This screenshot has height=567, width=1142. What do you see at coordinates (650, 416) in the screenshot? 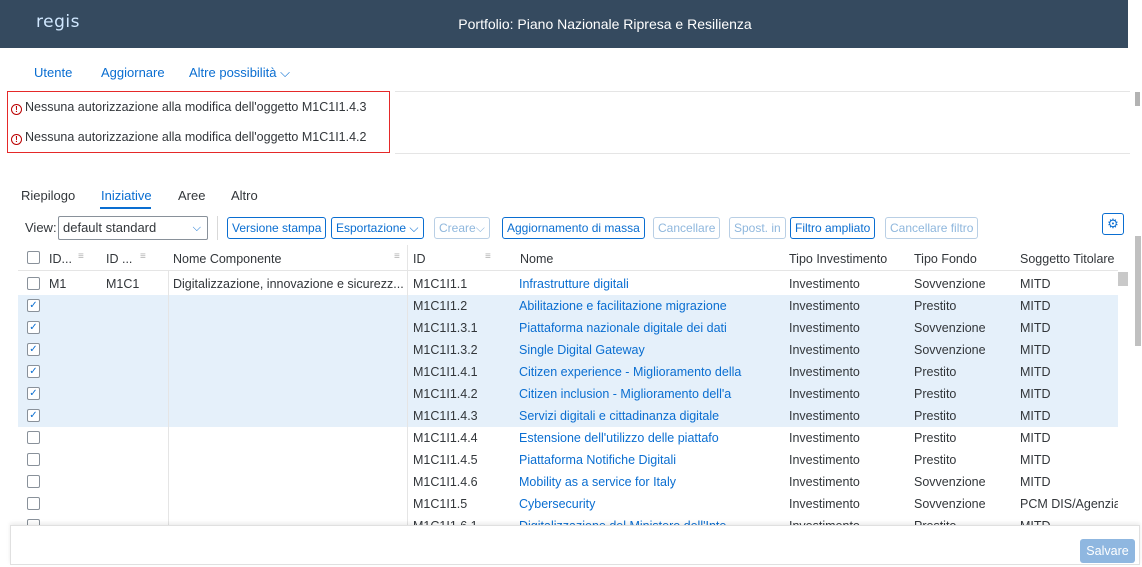
I see `cell-name: Servizi digitali e cittadinanza digitale` at bounding box center [650, 416].